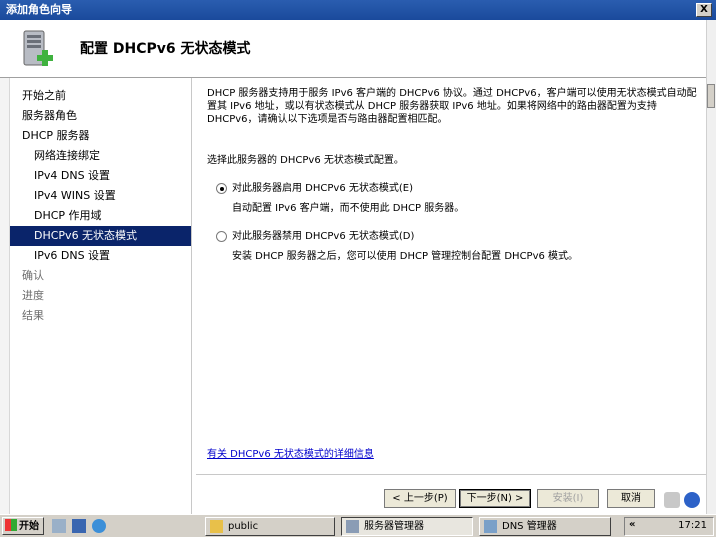 The width and height of the screenshot is (716, 537). Describe the element at coordinates (683, 500) in the screenshot. I see `floating-tray` at that location.